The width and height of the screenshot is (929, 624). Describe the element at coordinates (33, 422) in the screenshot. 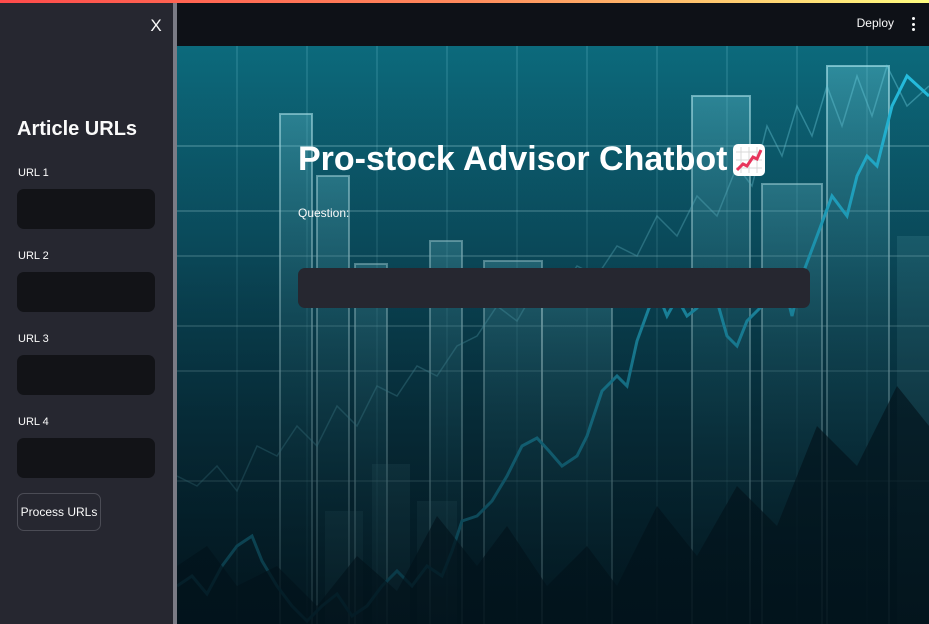

I see `url-4-label: URL 4` at that location.